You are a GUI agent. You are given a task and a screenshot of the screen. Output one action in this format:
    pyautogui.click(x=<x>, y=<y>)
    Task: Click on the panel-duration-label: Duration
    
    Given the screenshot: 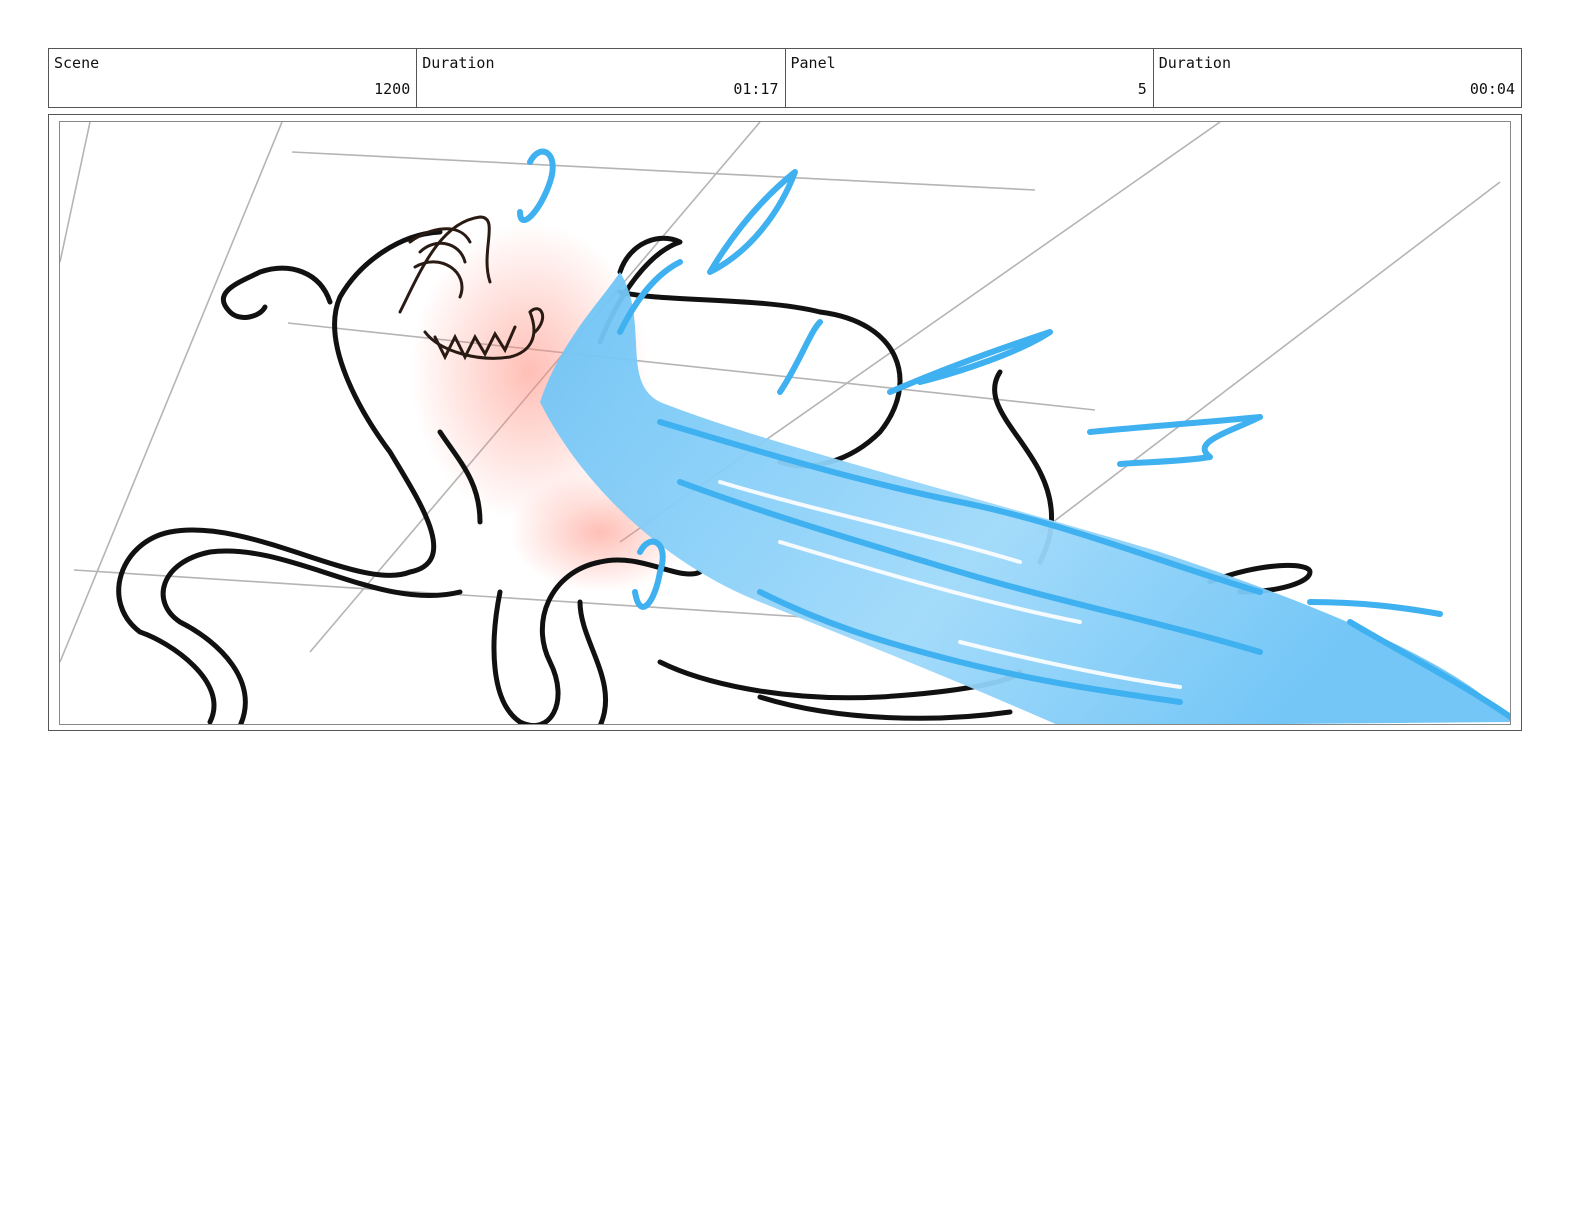 What is the action you would take?
    pyautogui.click(x=1194, y=63)
    